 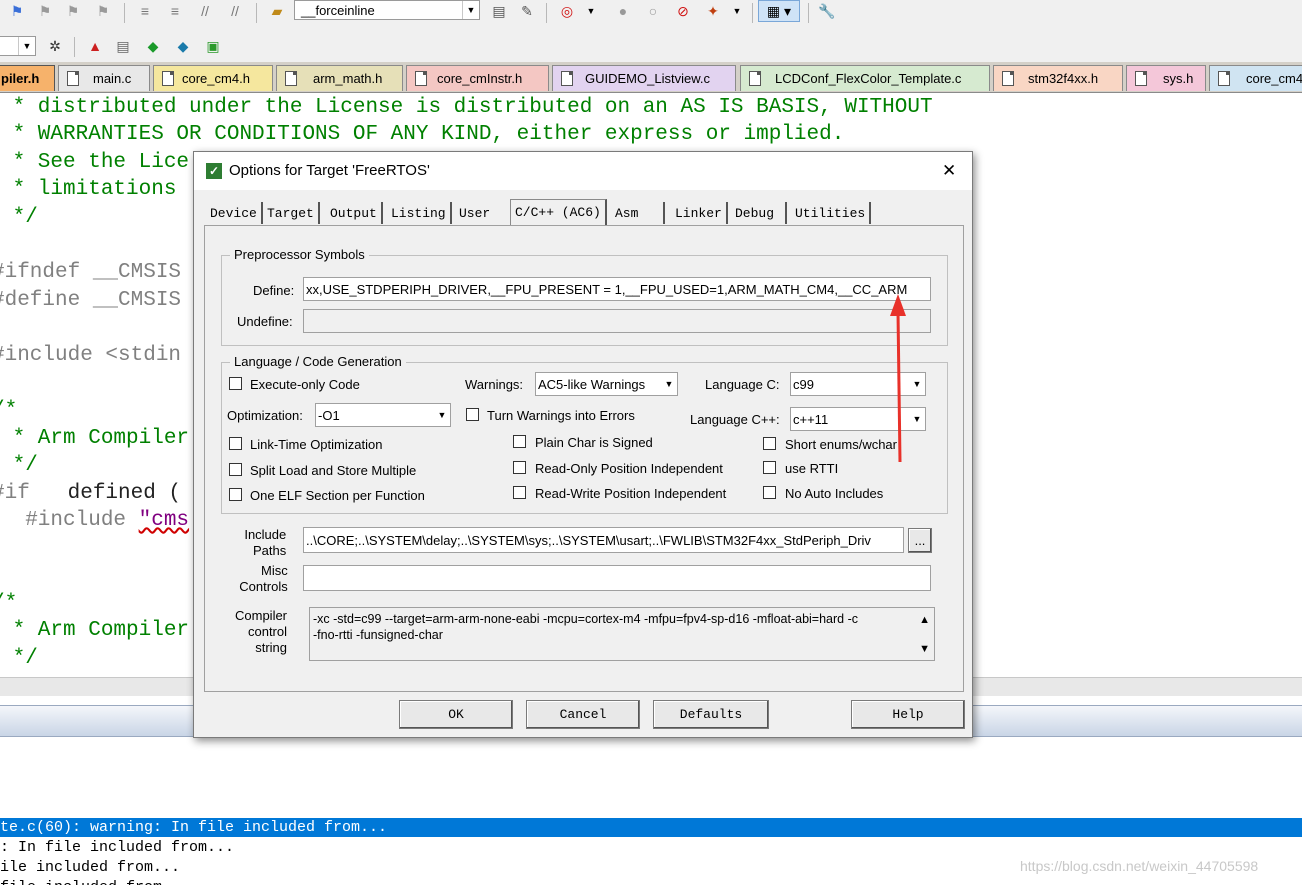 What do you see at coordinates (419, 213) in the screenshot?
I see `tab-listing: Listing` at bounding box center [419, 213].